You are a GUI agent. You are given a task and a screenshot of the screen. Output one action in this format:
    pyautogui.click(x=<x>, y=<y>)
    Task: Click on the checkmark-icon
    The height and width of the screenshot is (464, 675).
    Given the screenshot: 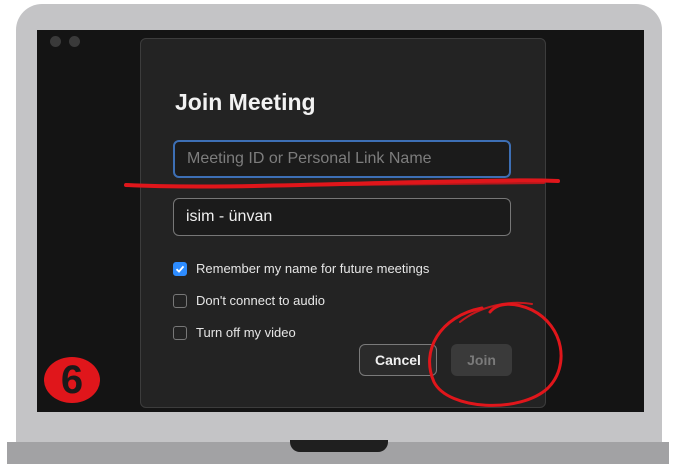 What is the action you would take?
    pyautogui.click(x=180, y=269)
    